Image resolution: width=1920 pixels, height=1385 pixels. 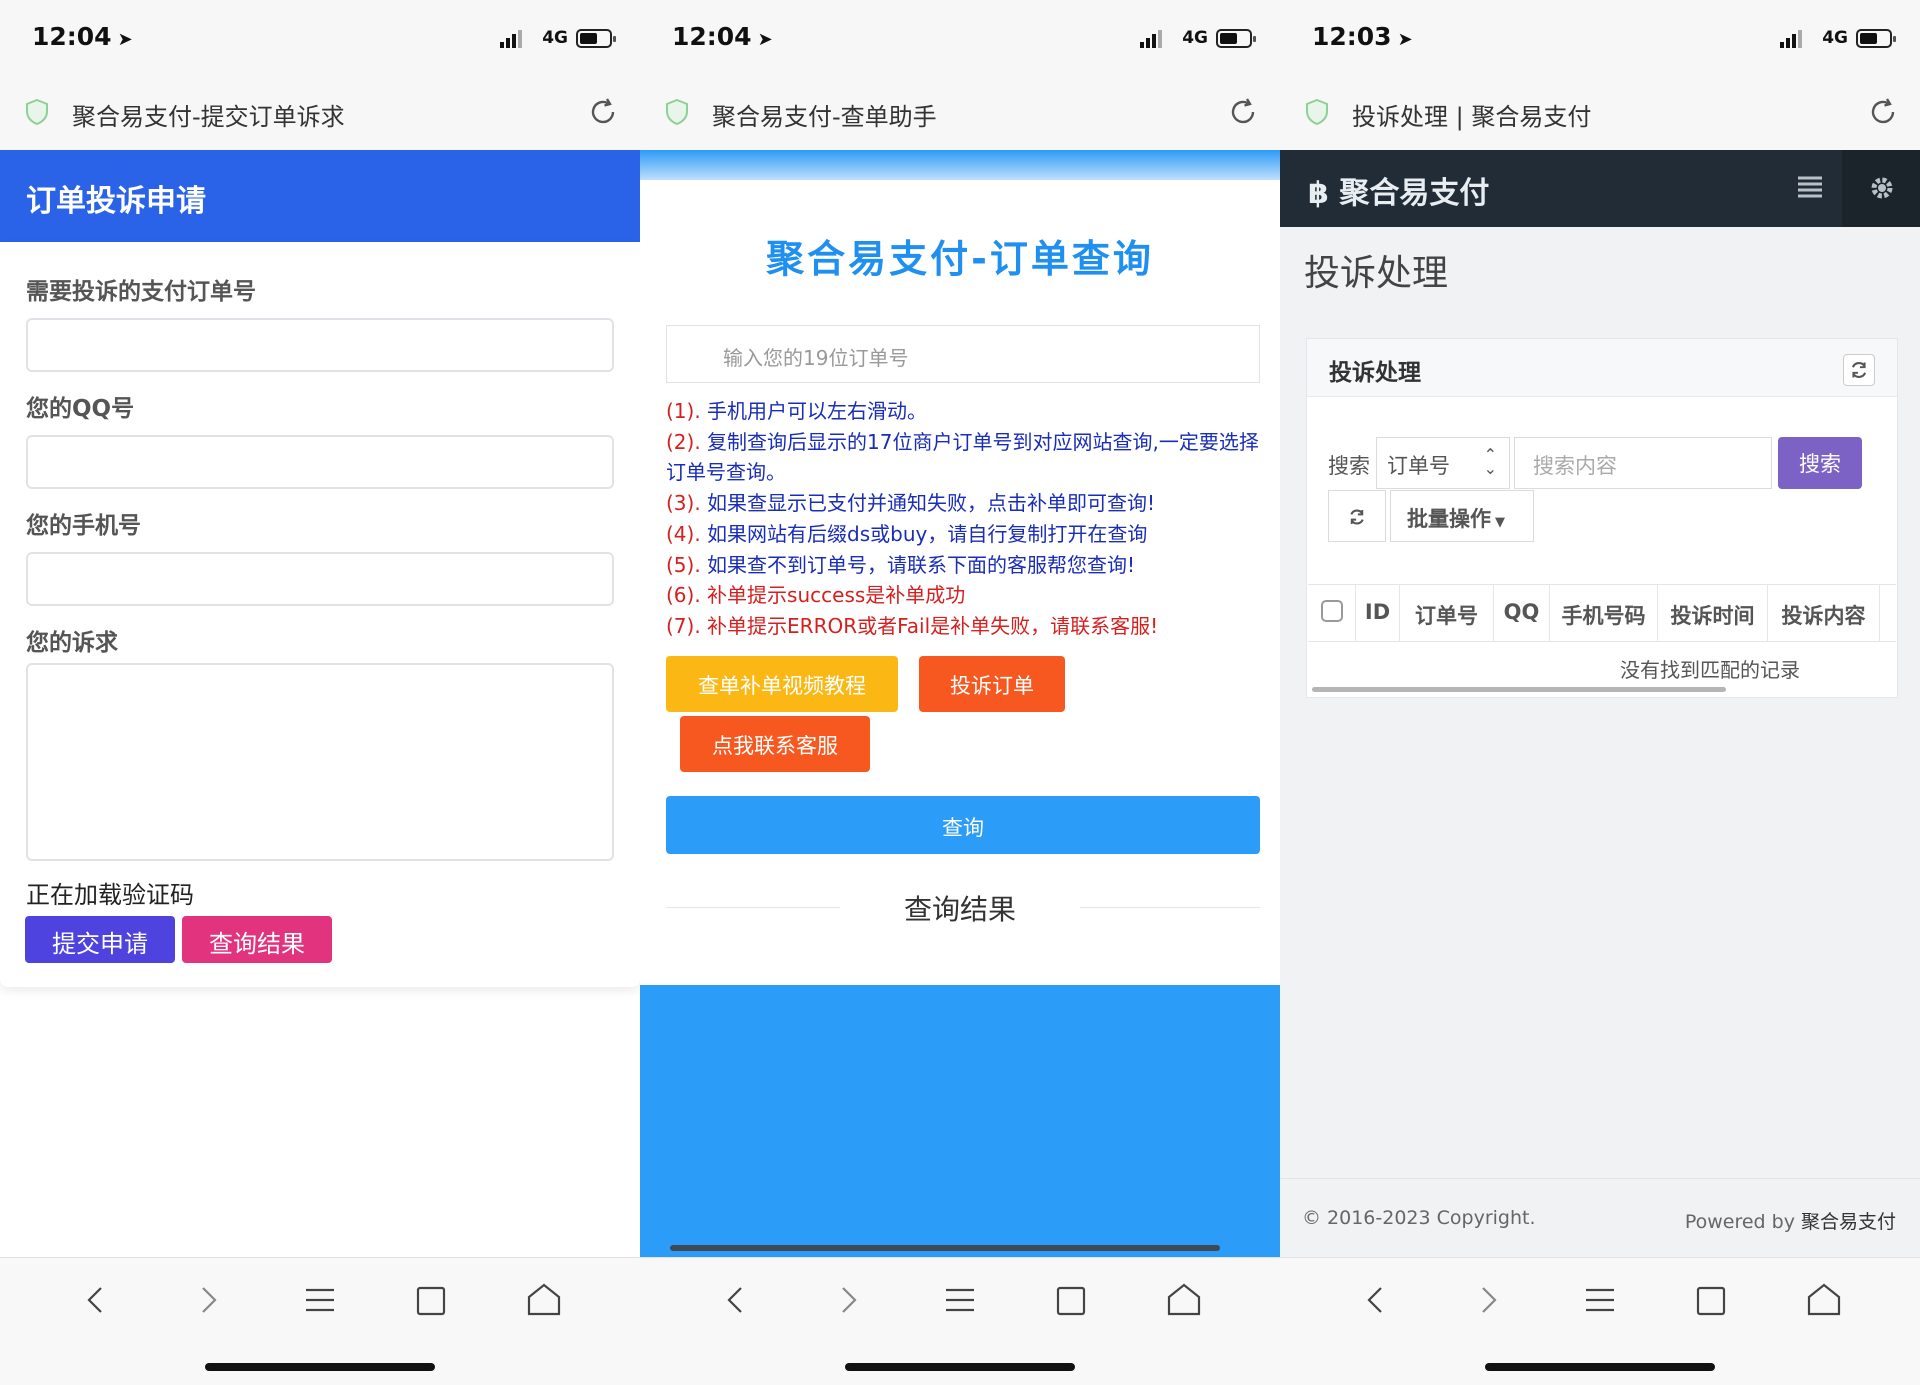 I want to click on panel-header: 投诉处理, so click(x=1602, y=368).